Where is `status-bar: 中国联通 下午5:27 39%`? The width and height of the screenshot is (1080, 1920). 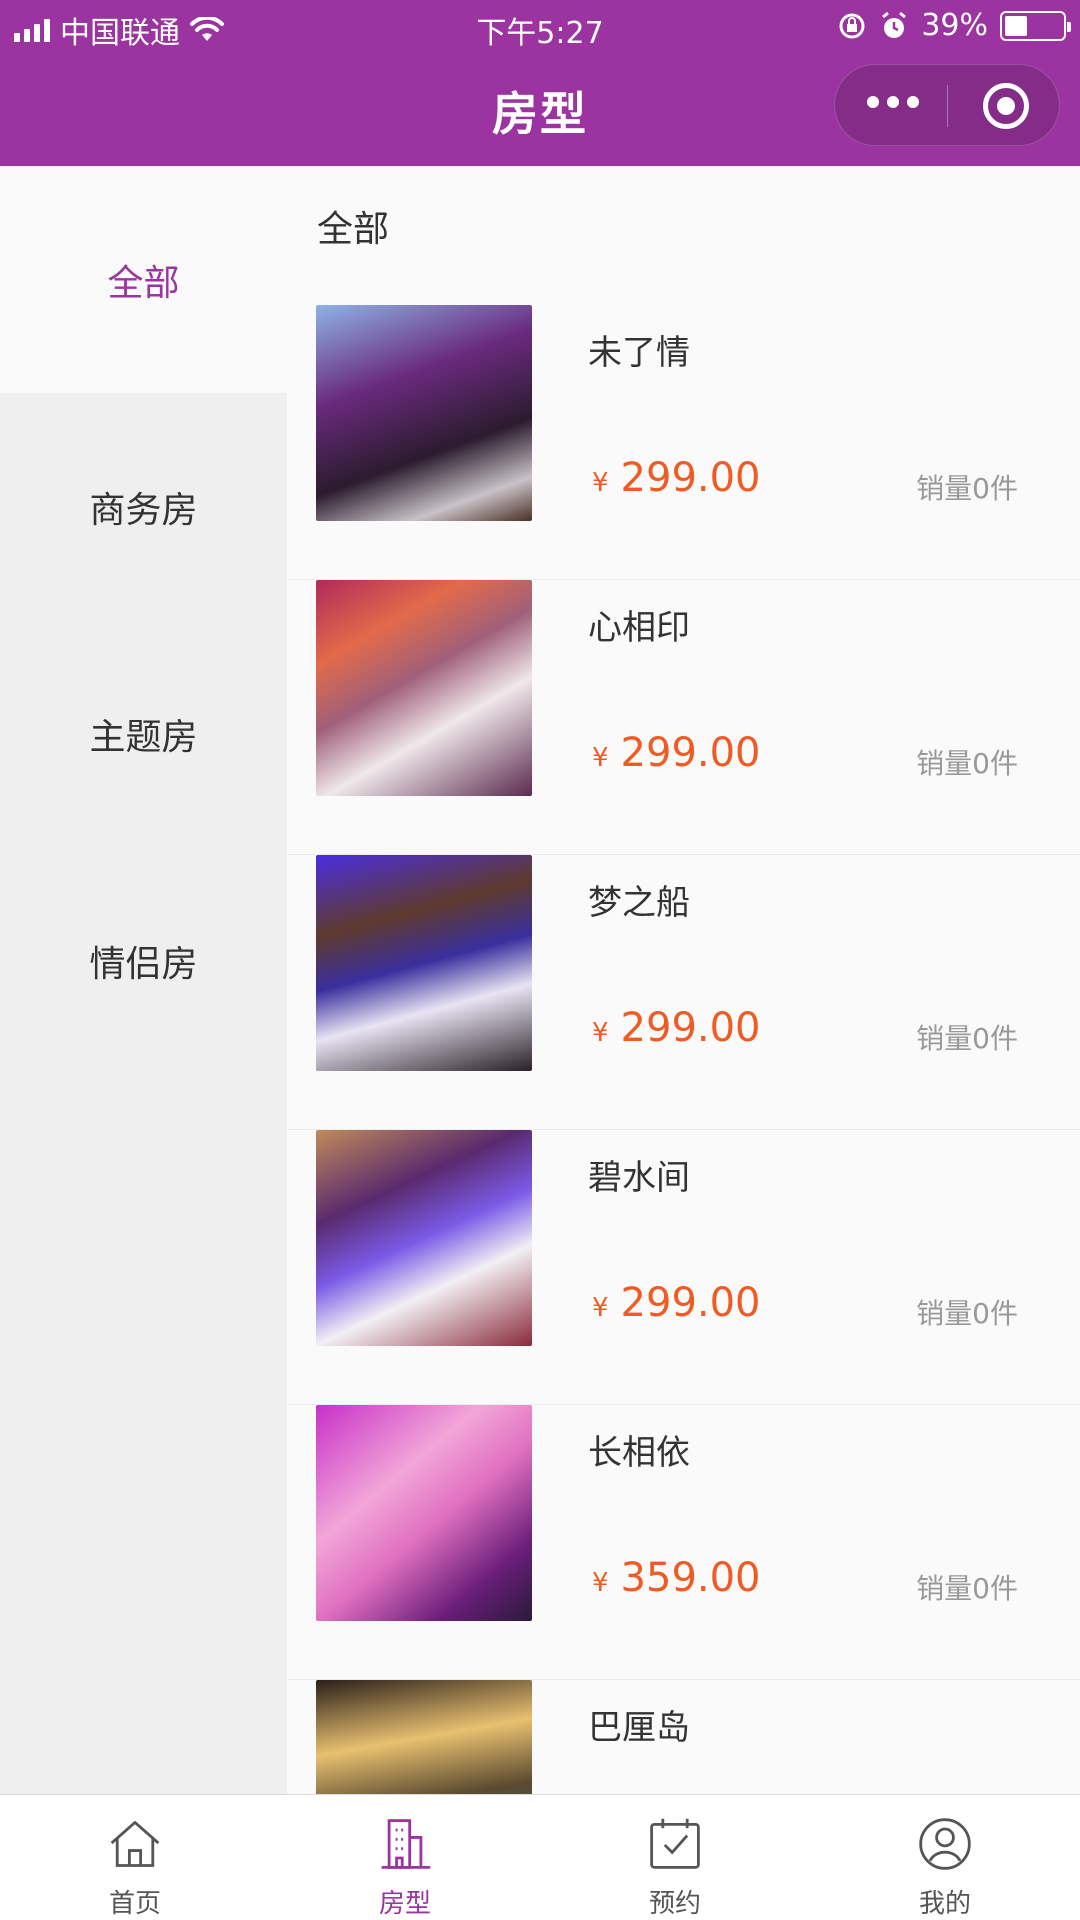 status-bar: 中国联通 下午5:27 39% is located at coordinates (540, 27).